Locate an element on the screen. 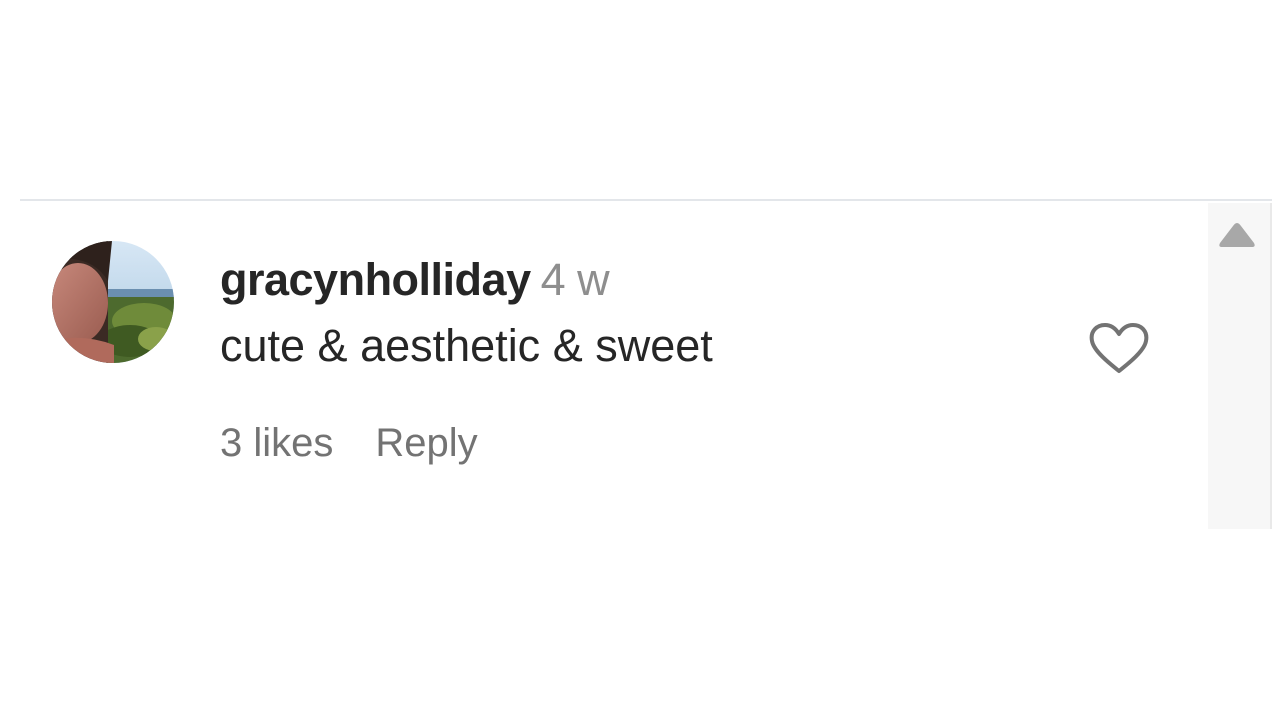  heart-icon is located at coordinates (1119, 349).